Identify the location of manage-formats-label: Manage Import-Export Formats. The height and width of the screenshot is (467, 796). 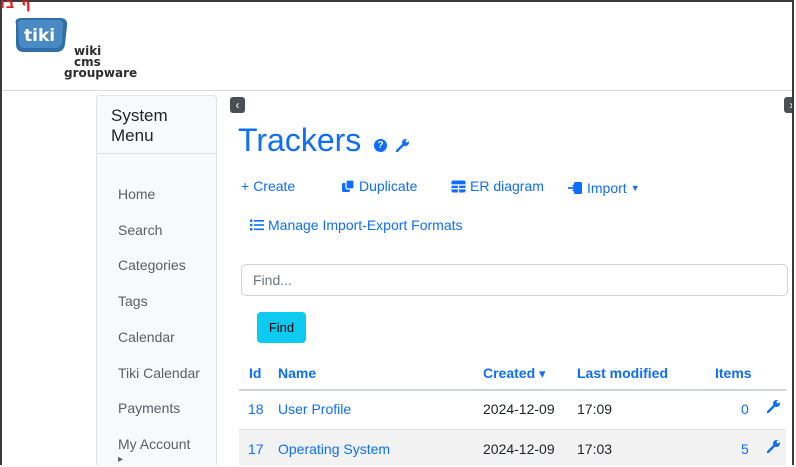
(365, 225).